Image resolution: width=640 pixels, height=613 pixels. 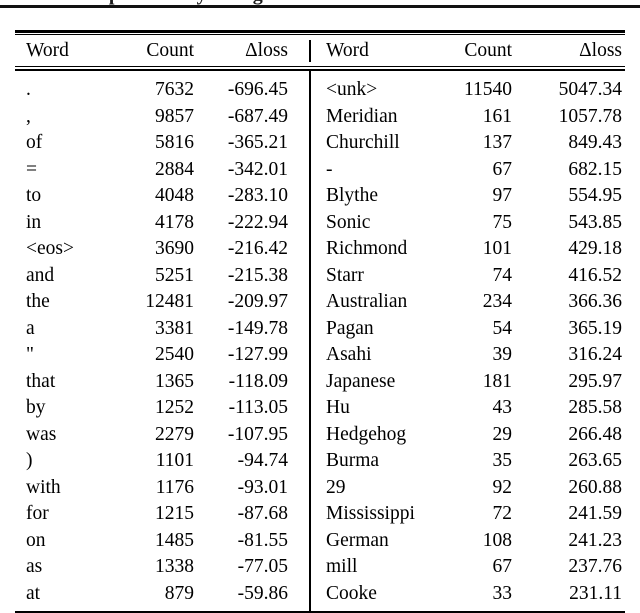 What do you see at coordinates (383, 87) in the screenshot?
I see `cell-right-word: <unk>` at bounding box center [383, 87].